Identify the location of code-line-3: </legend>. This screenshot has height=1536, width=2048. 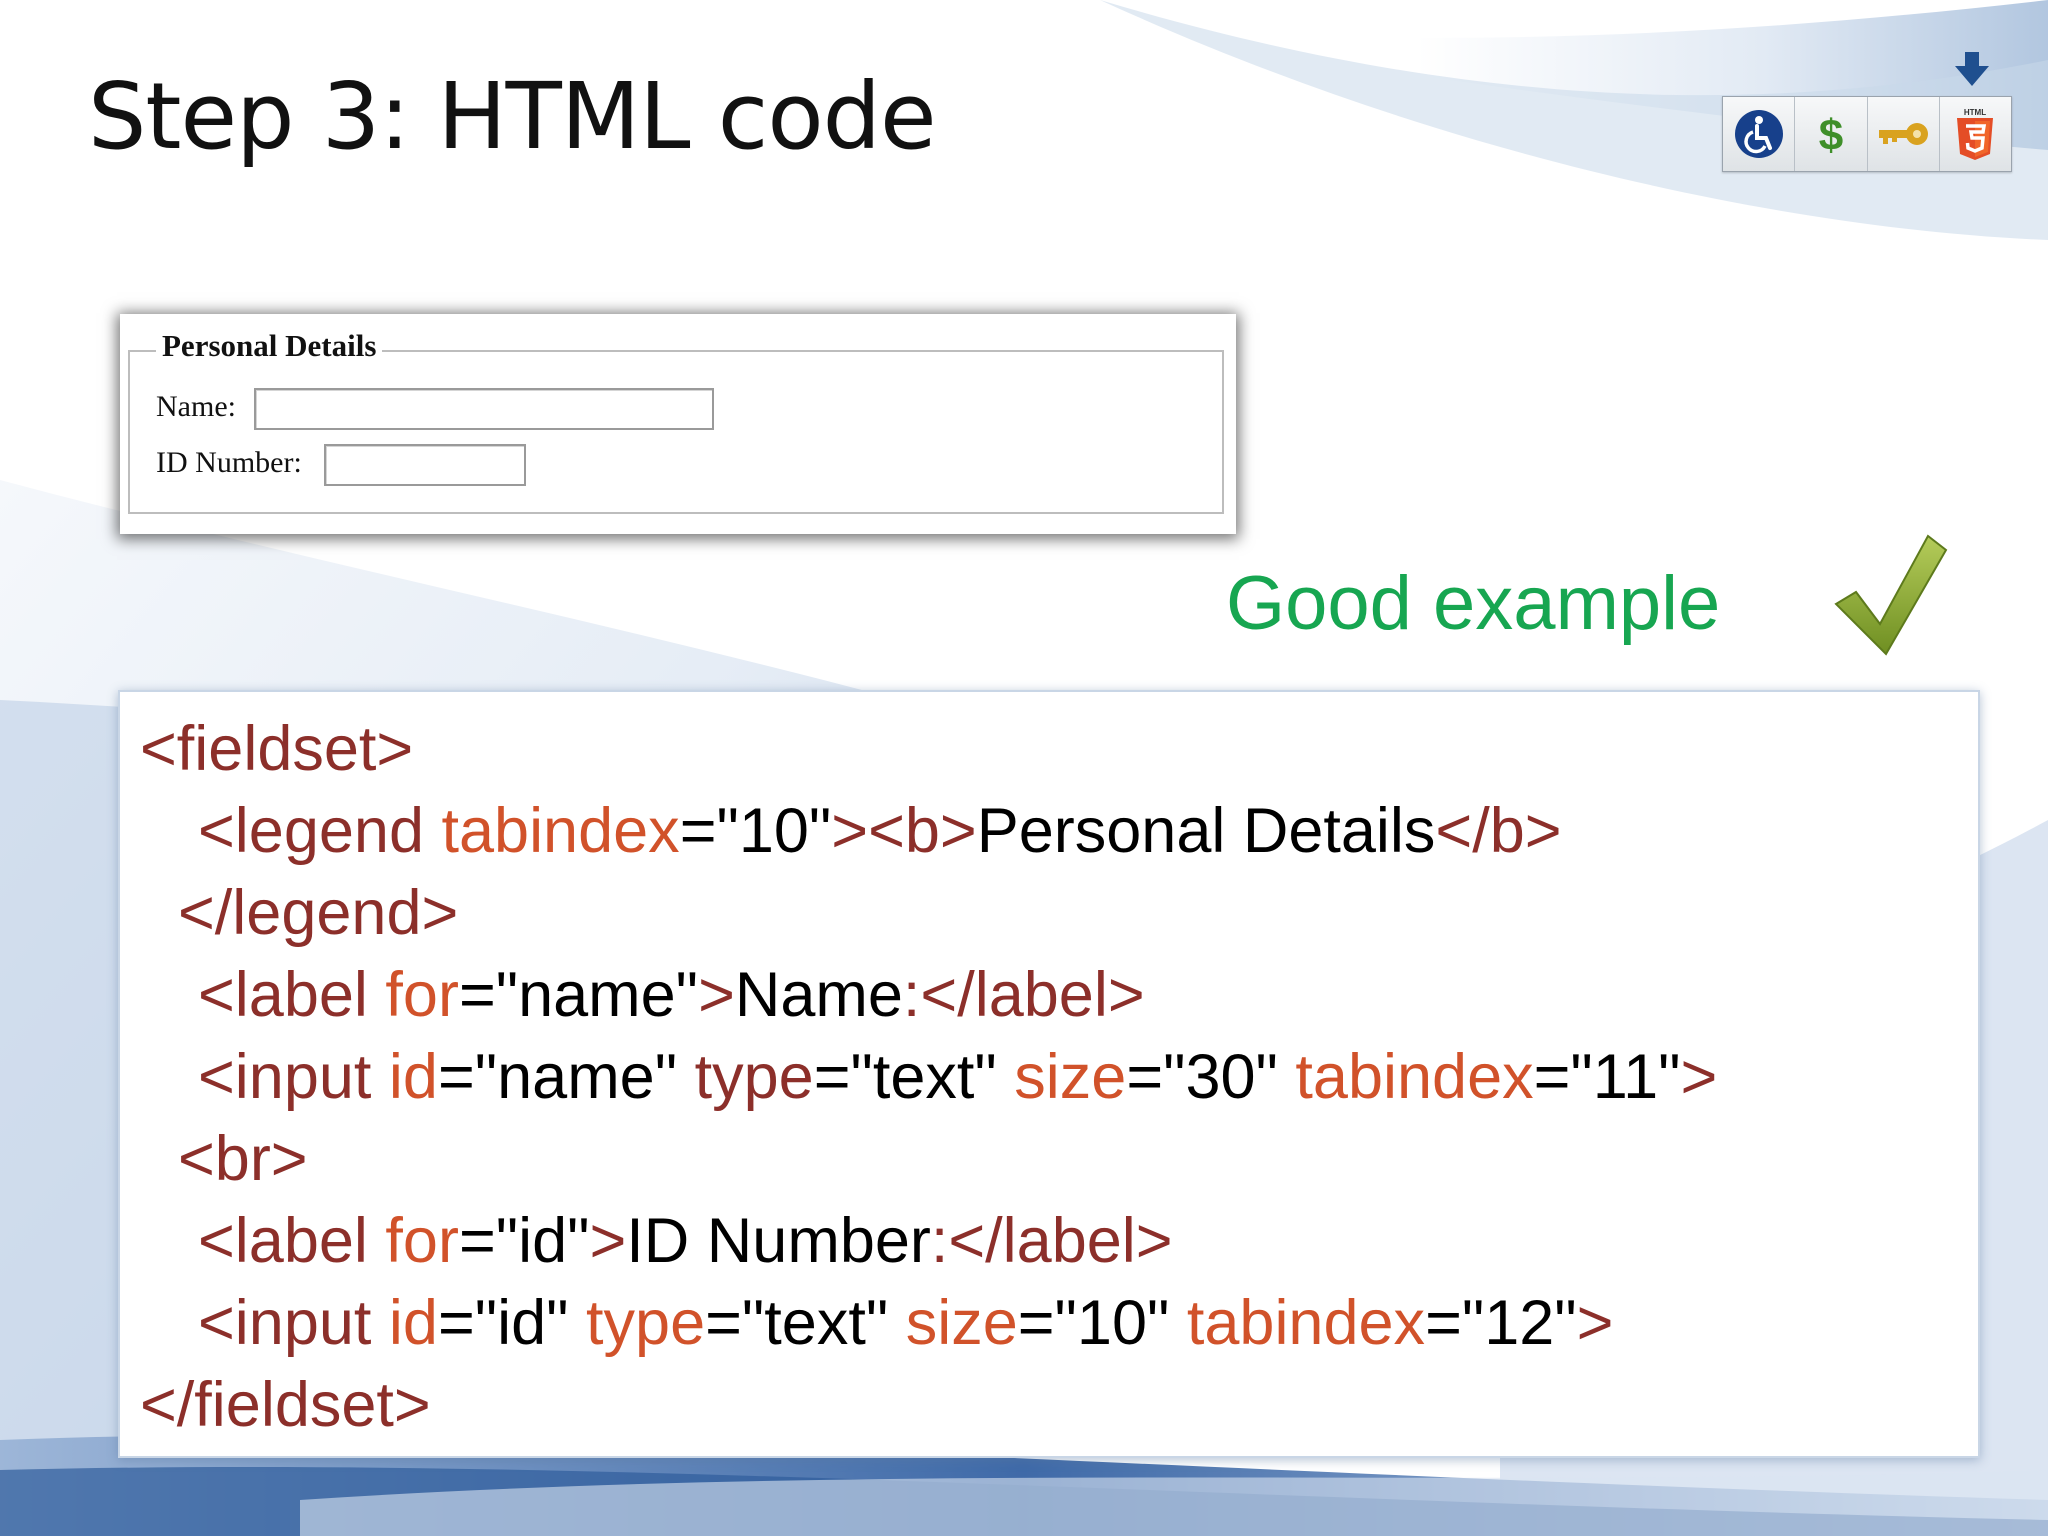
(318, 913).